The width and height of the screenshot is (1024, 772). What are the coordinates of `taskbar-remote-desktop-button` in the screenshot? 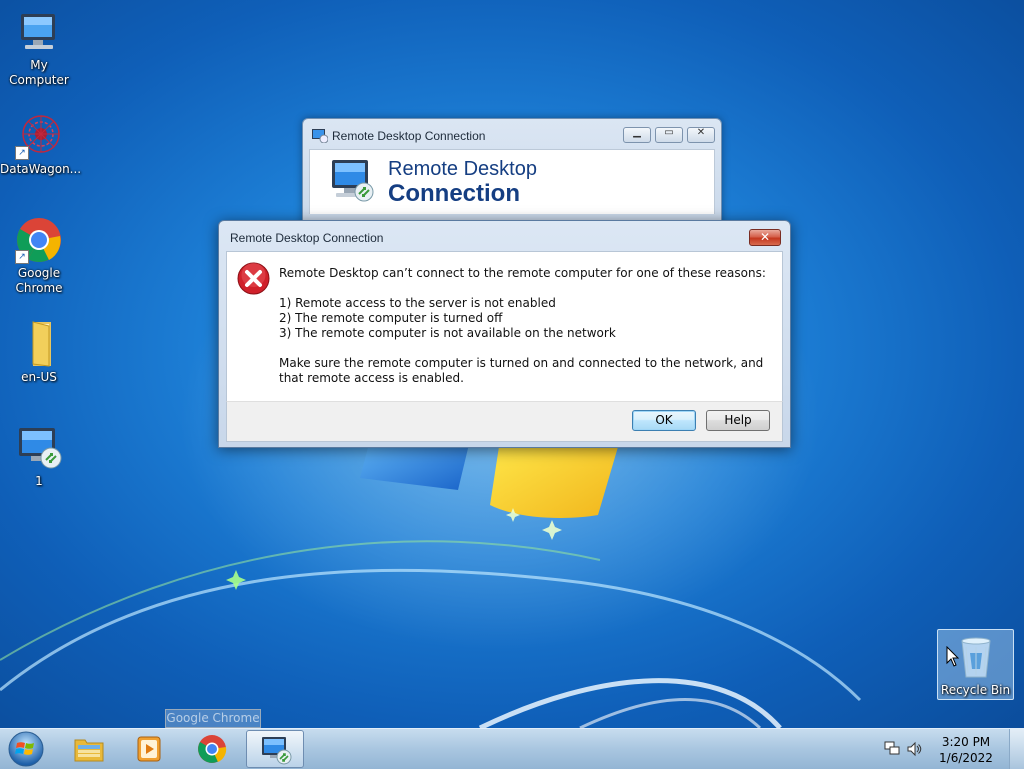 It's located at (275, 749).